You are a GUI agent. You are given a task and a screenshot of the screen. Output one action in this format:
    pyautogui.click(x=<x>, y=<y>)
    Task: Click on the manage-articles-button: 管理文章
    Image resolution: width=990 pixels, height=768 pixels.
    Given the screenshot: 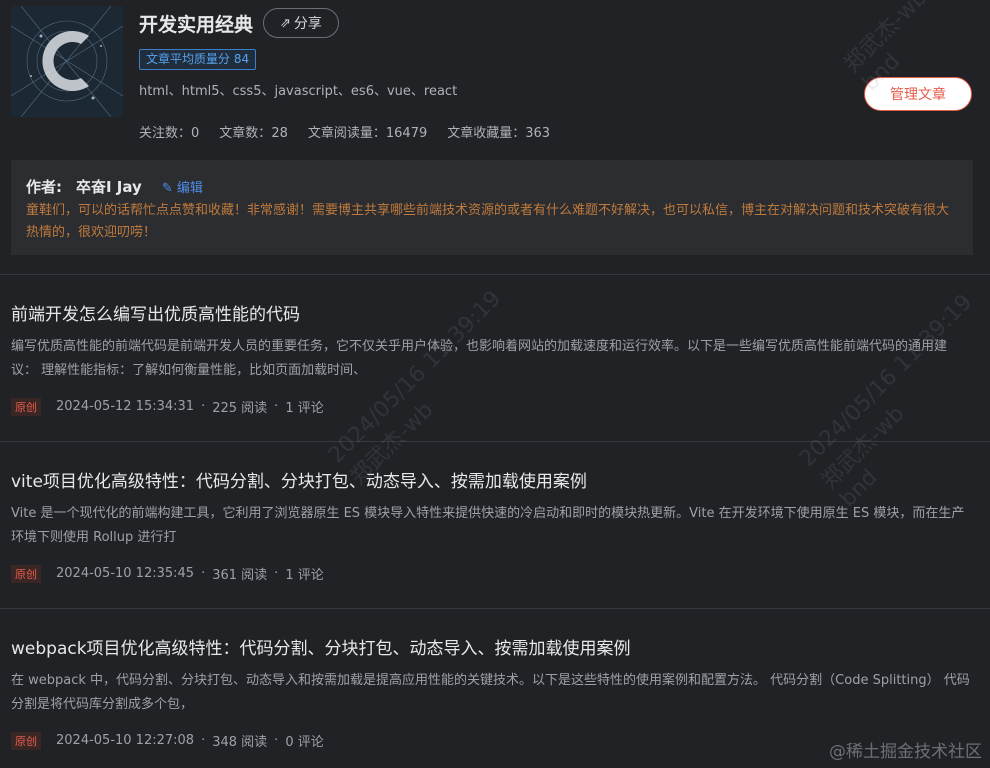 What is the action you would take?
    pyautogui.click(x=918, y=94)
    